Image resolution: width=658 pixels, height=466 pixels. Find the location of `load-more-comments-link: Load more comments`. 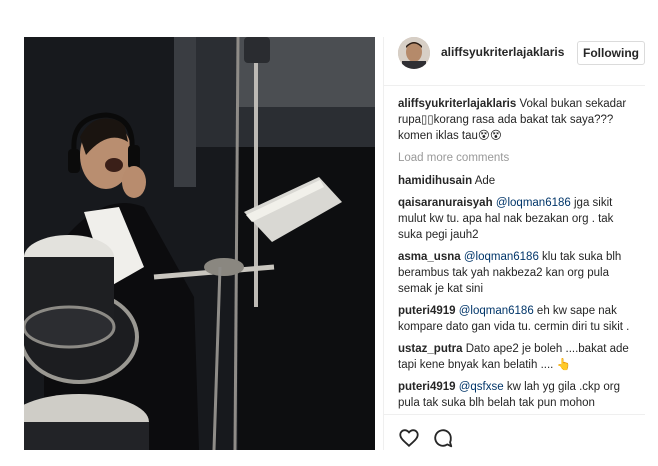

load-more-comments-link: Load more comments is located at coordinates (518, 158).